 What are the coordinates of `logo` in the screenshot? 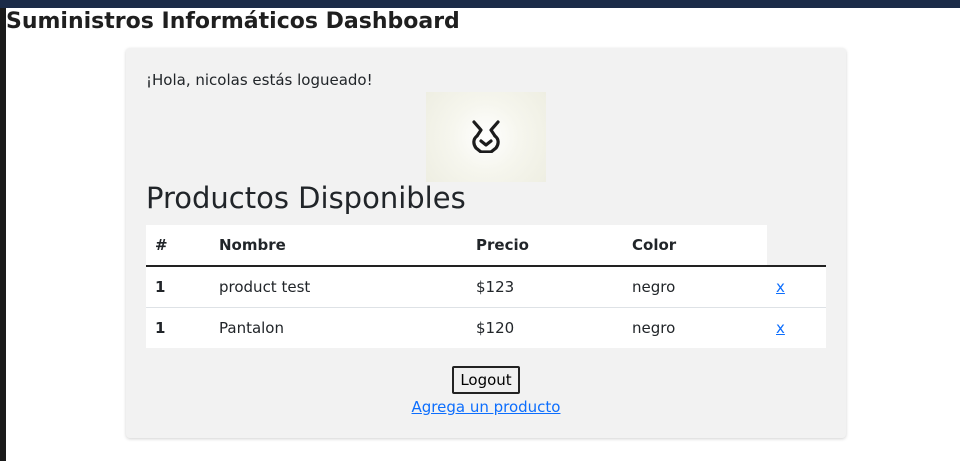 It's located at (486, 137).